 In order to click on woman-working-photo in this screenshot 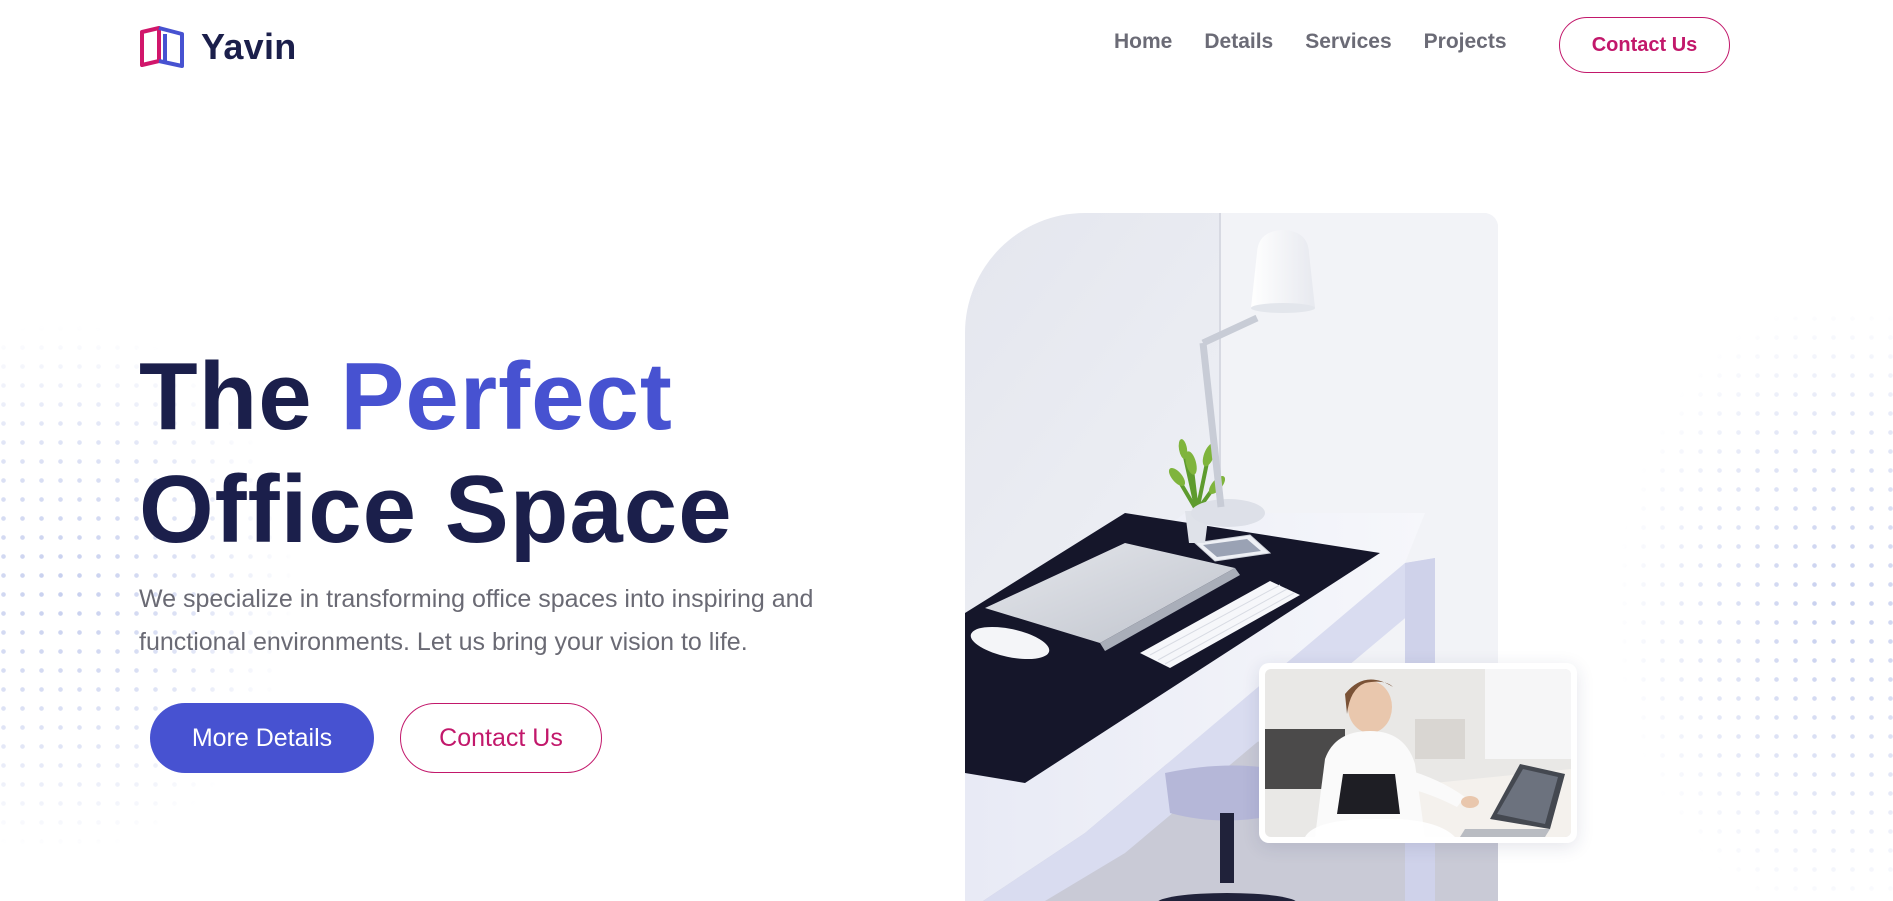, I will do `click(1418, 753)`.